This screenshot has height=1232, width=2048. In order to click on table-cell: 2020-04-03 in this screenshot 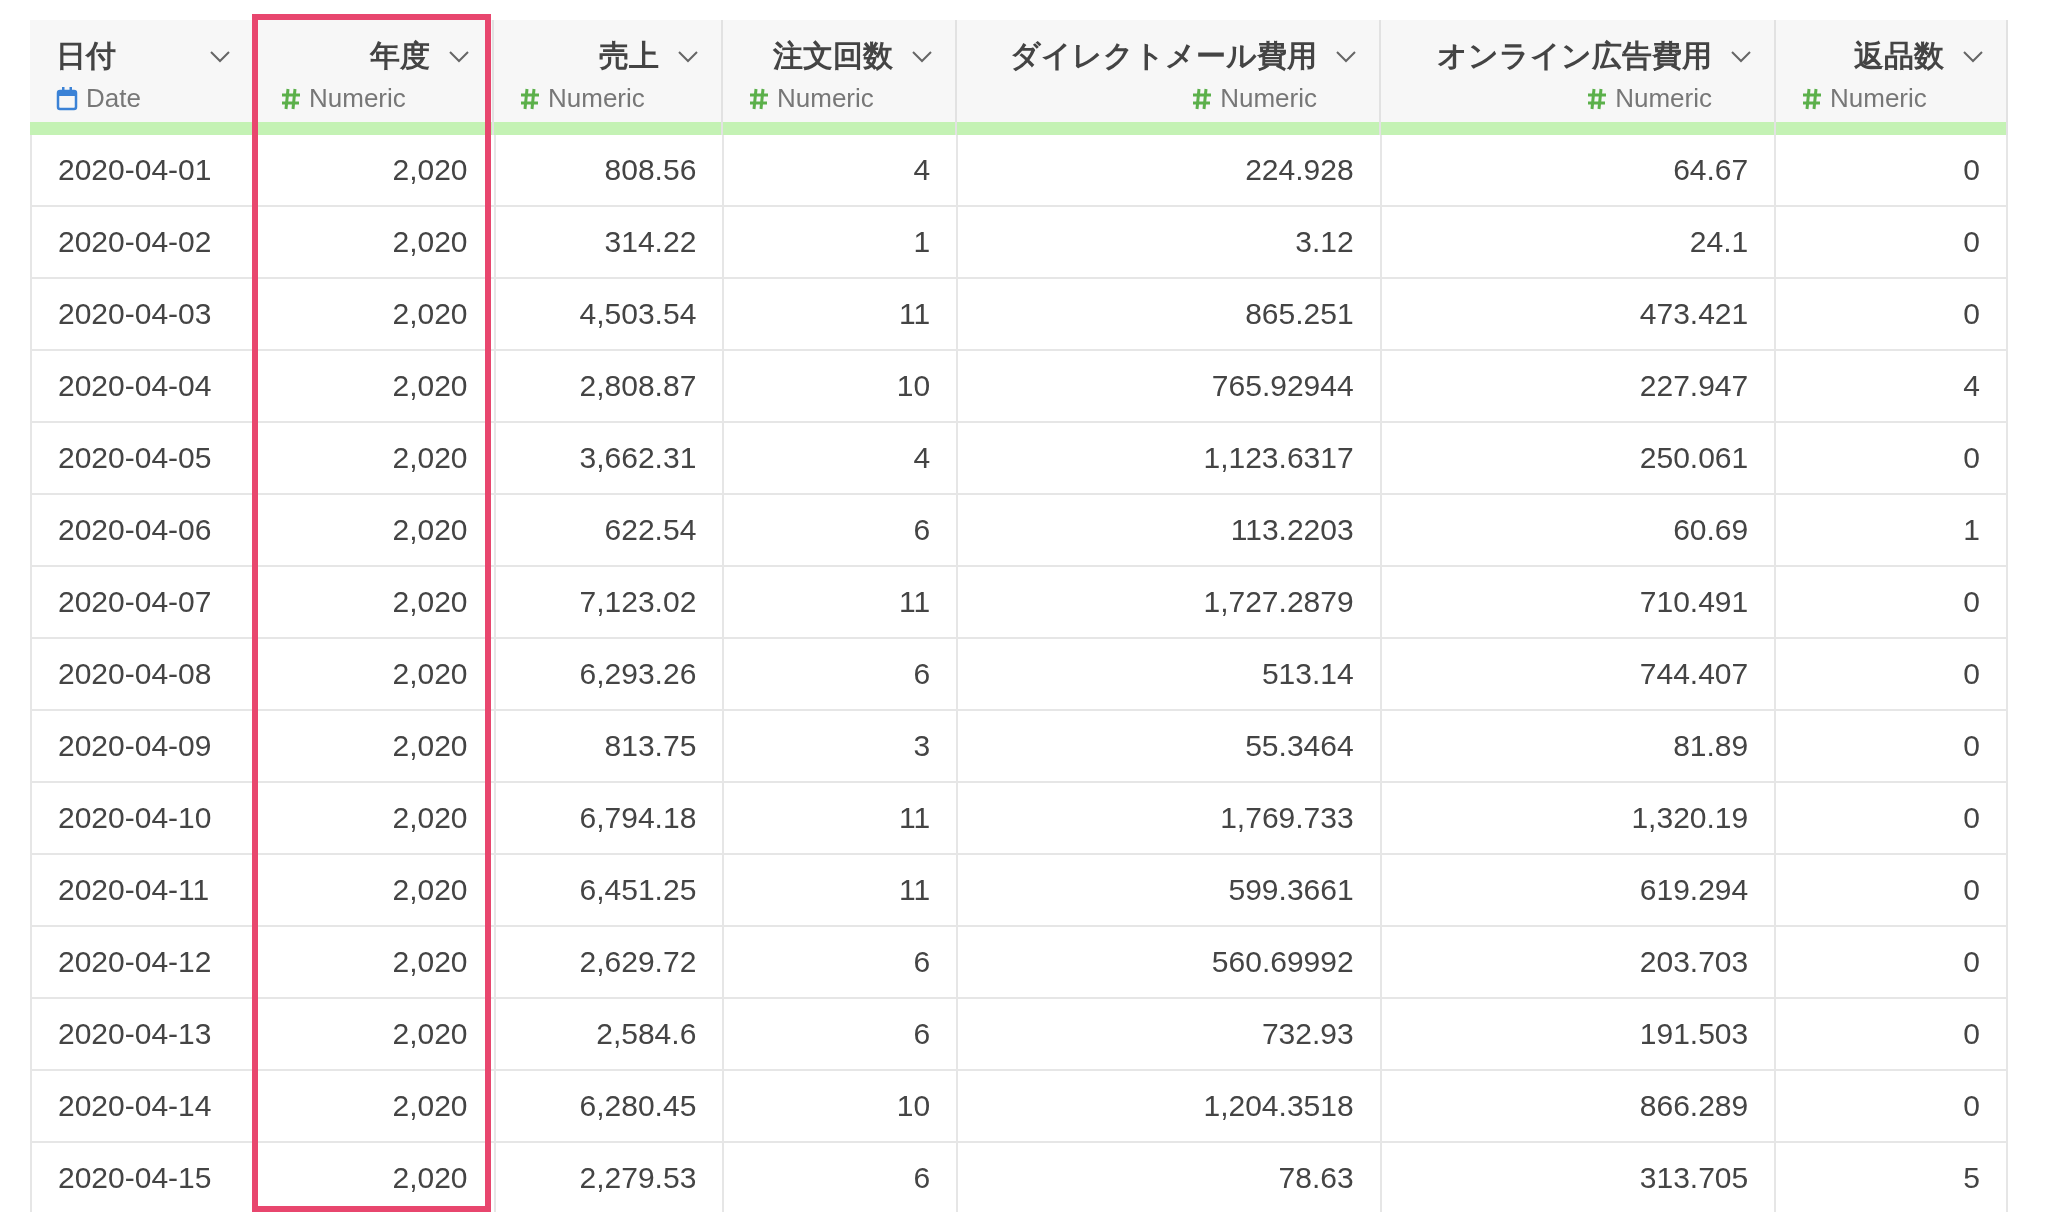, I will do `click(144, 314)`.